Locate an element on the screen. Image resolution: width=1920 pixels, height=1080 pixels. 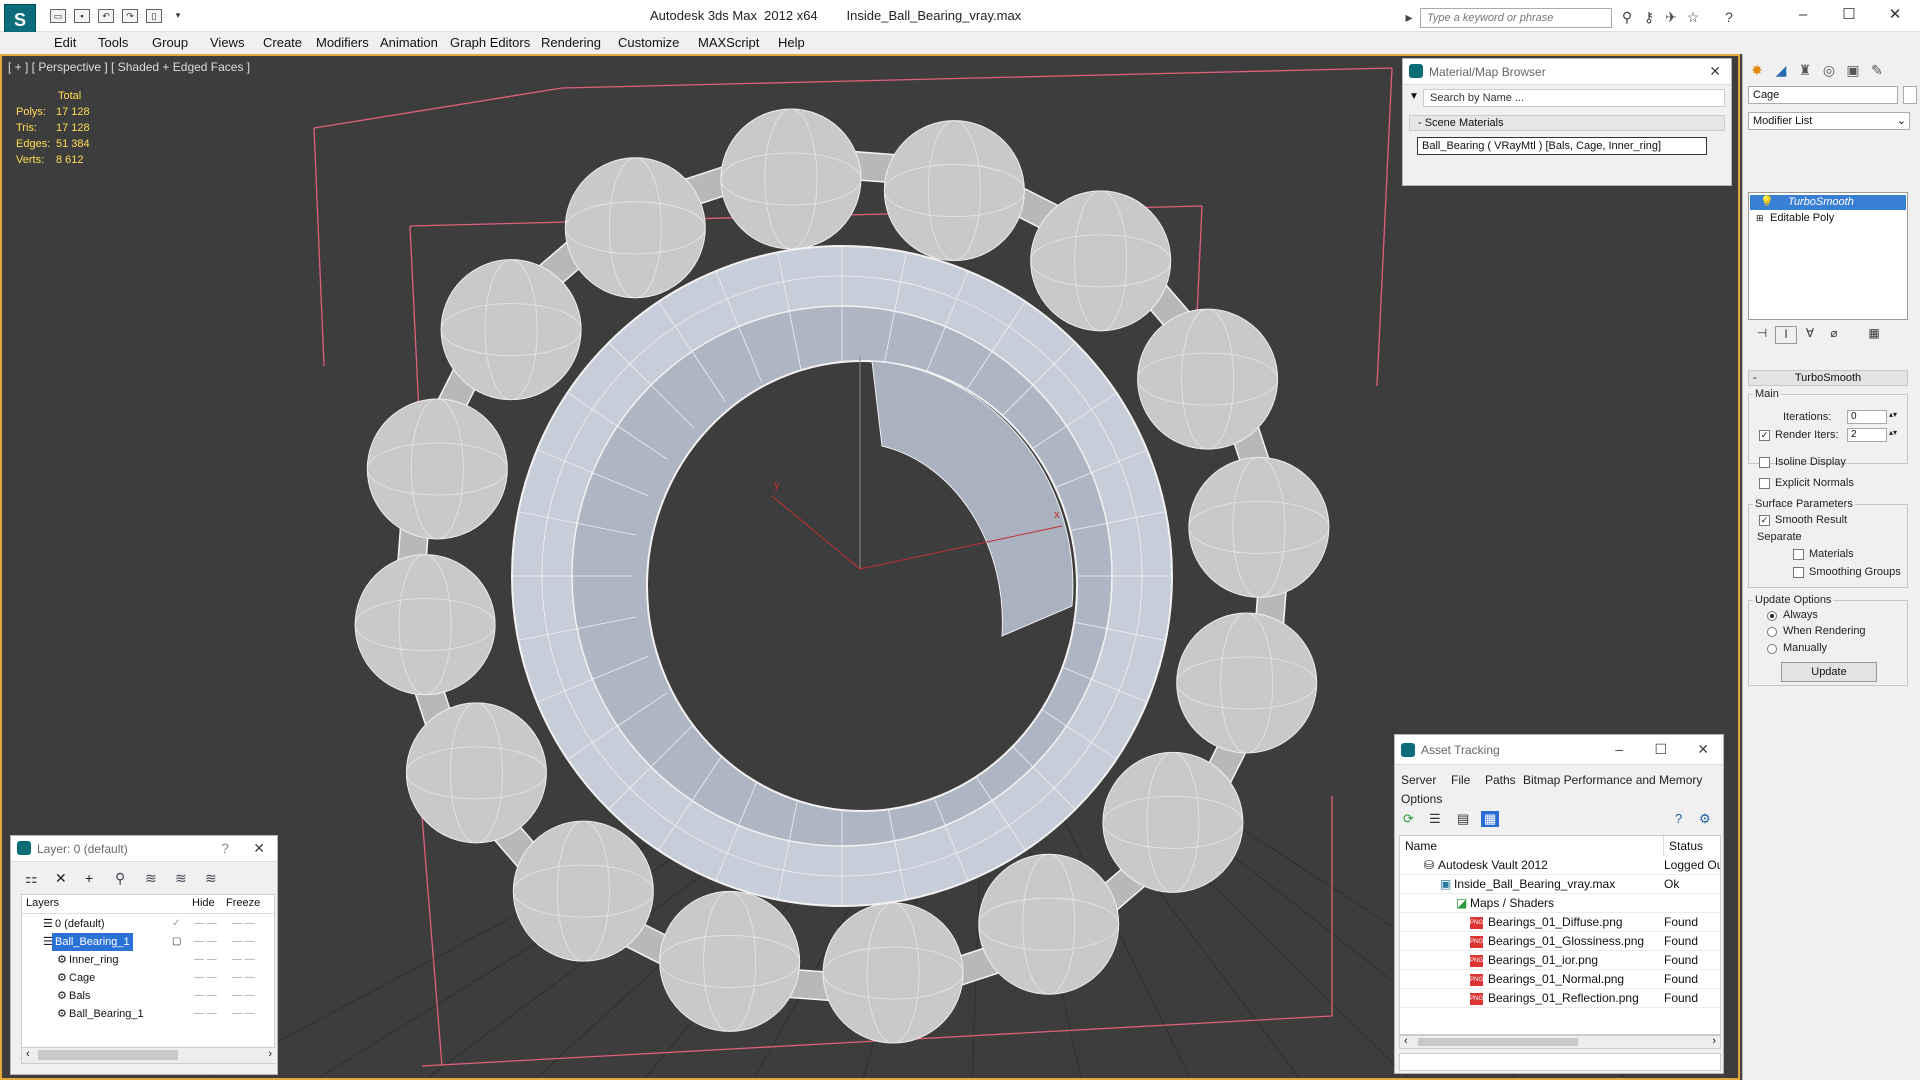
render-iters-checkbox: ✓ is located at coordinates (1764, 435).